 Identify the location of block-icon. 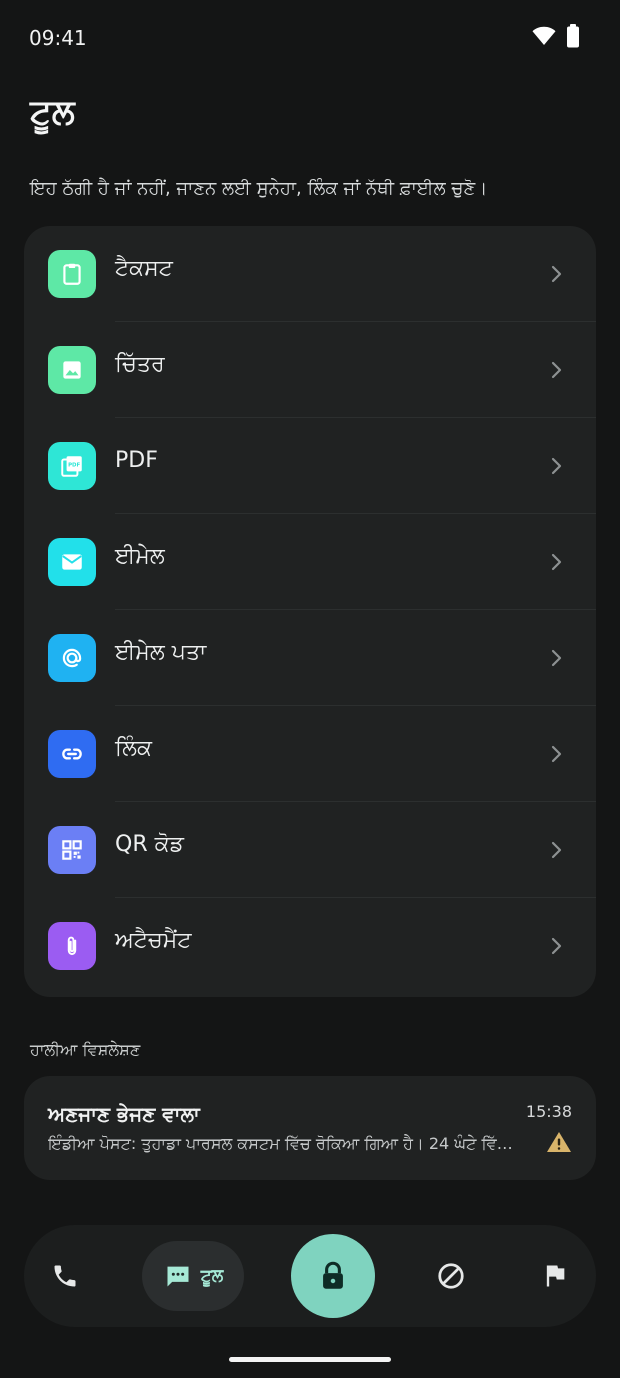
(451, 1276).